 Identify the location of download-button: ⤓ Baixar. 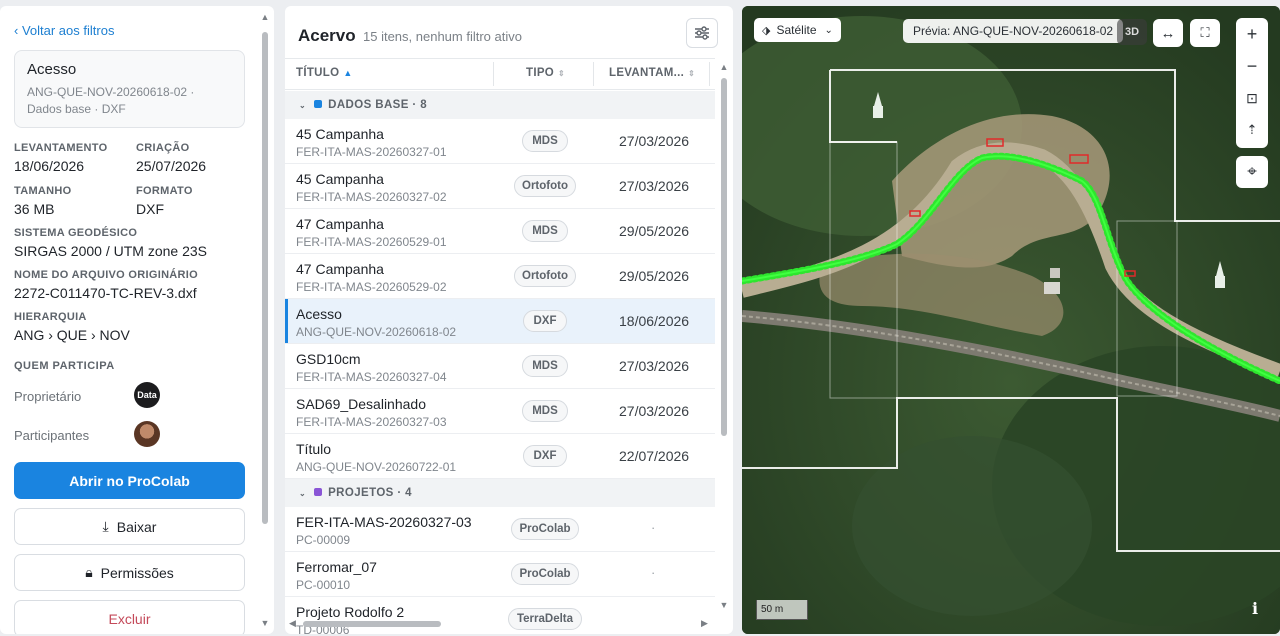
(129, 526).